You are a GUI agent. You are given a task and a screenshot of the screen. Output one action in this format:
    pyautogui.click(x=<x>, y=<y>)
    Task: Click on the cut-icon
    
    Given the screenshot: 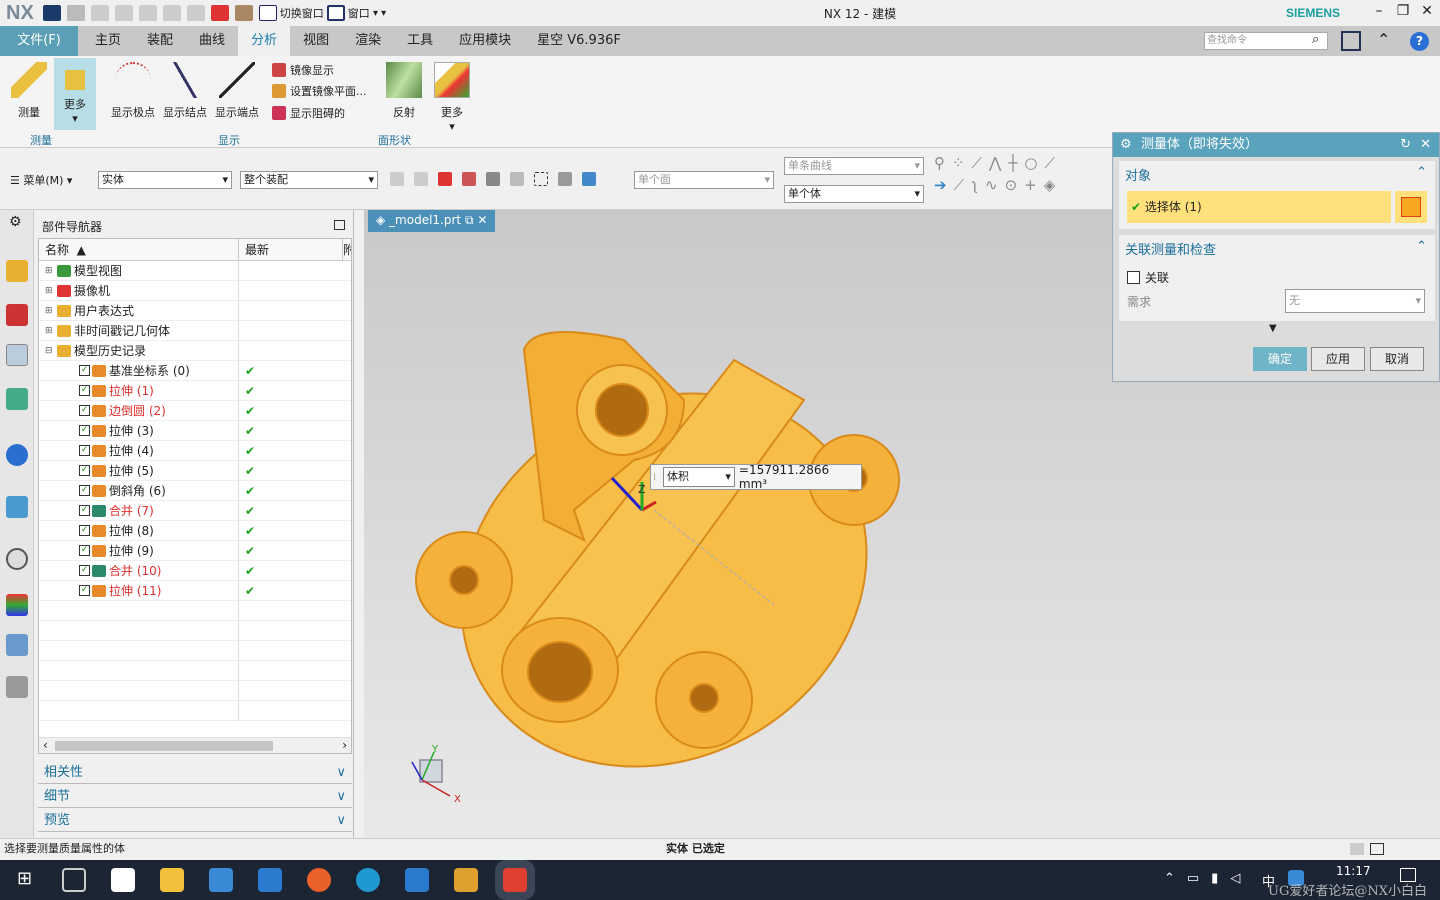 What is the action you would take?
    pyautogui.click(x=123, y=13)
    